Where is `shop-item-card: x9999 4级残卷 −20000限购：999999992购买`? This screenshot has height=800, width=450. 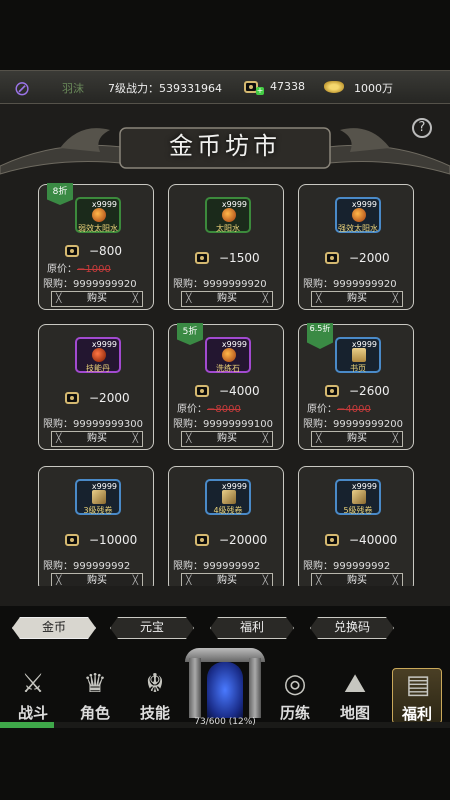 shop-item-card: x9999 4级残卷 −20000限购：999999992购买 is located at coordinates (226, 526).